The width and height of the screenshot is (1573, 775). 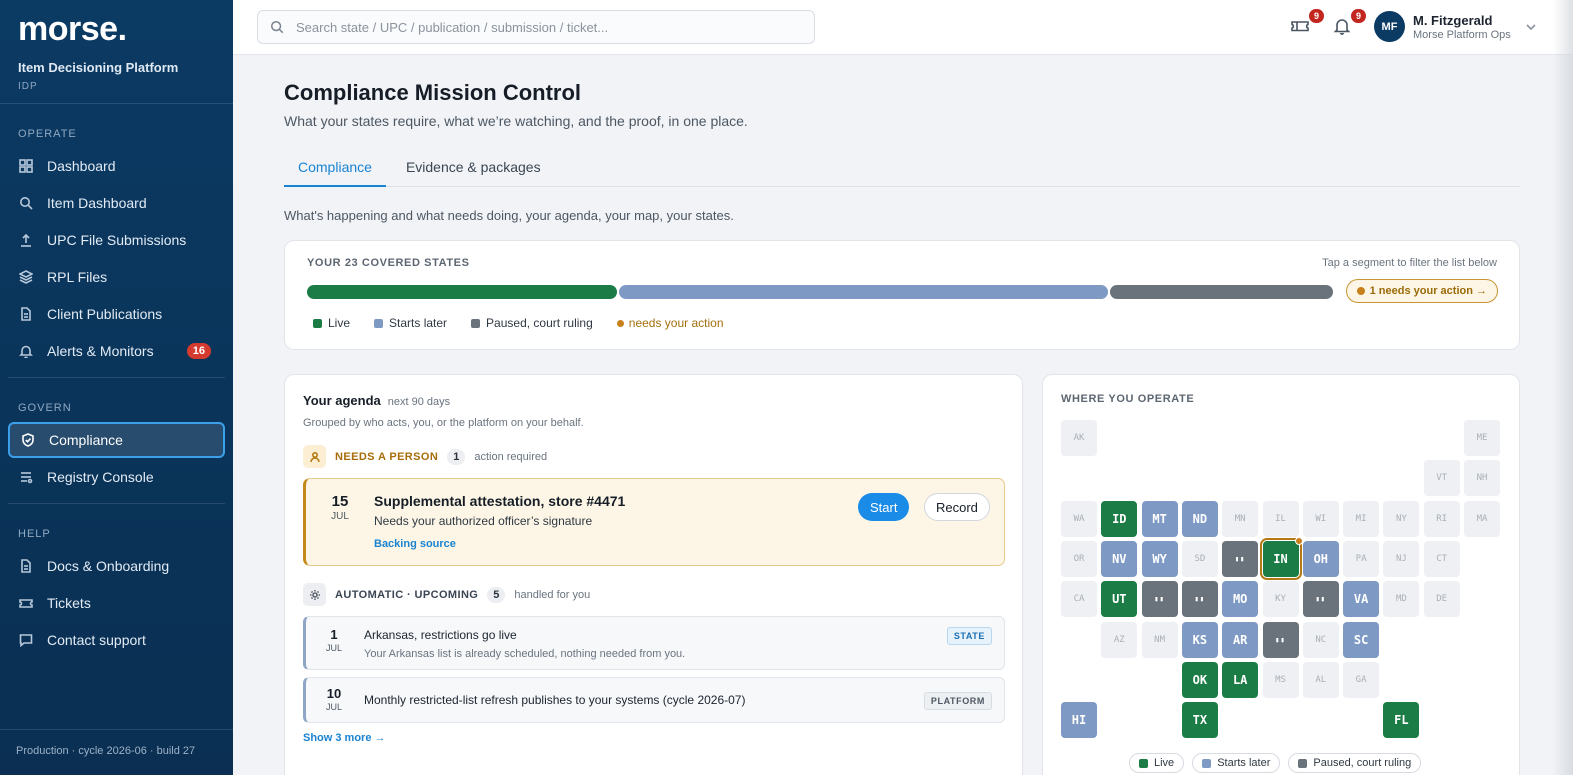 What do you see at coordinates (86, 440) in the screenshot?
I see `sidebar-item-label: Compliance` at bounding box center [86, 440].